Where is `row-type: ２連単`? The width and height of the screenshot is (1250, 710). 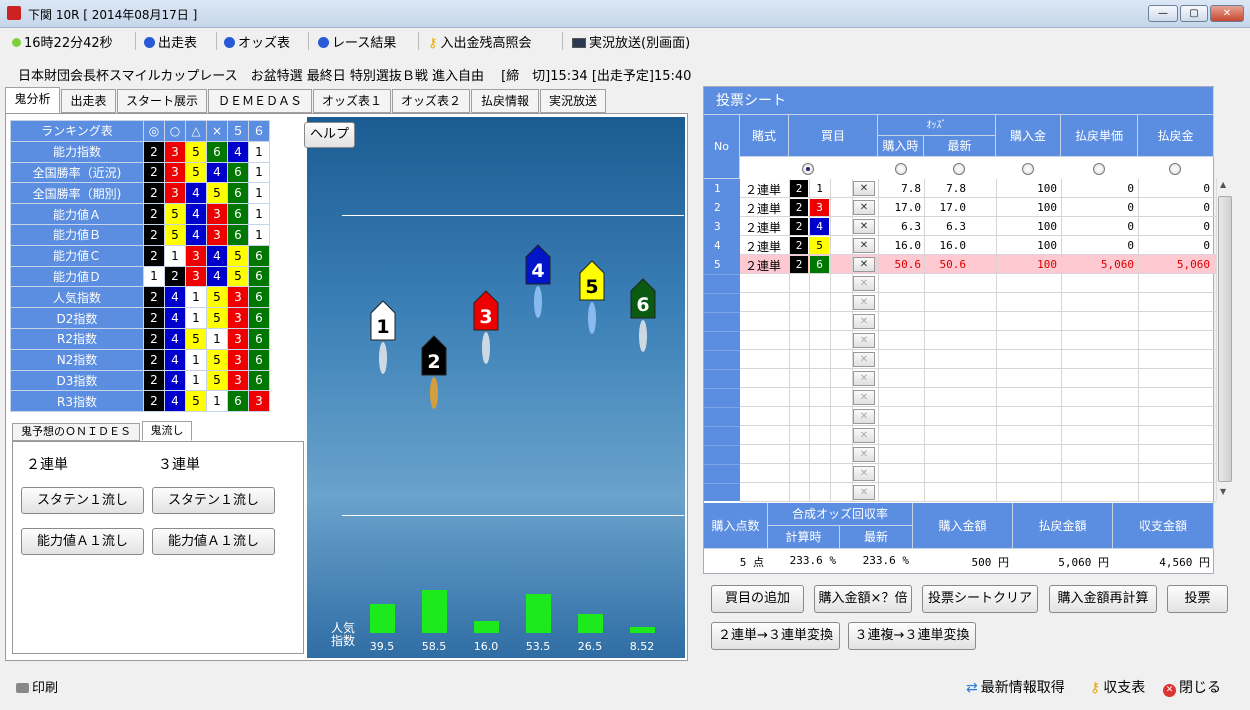
row-type: ２連単 is located at coordinates (763, 228).